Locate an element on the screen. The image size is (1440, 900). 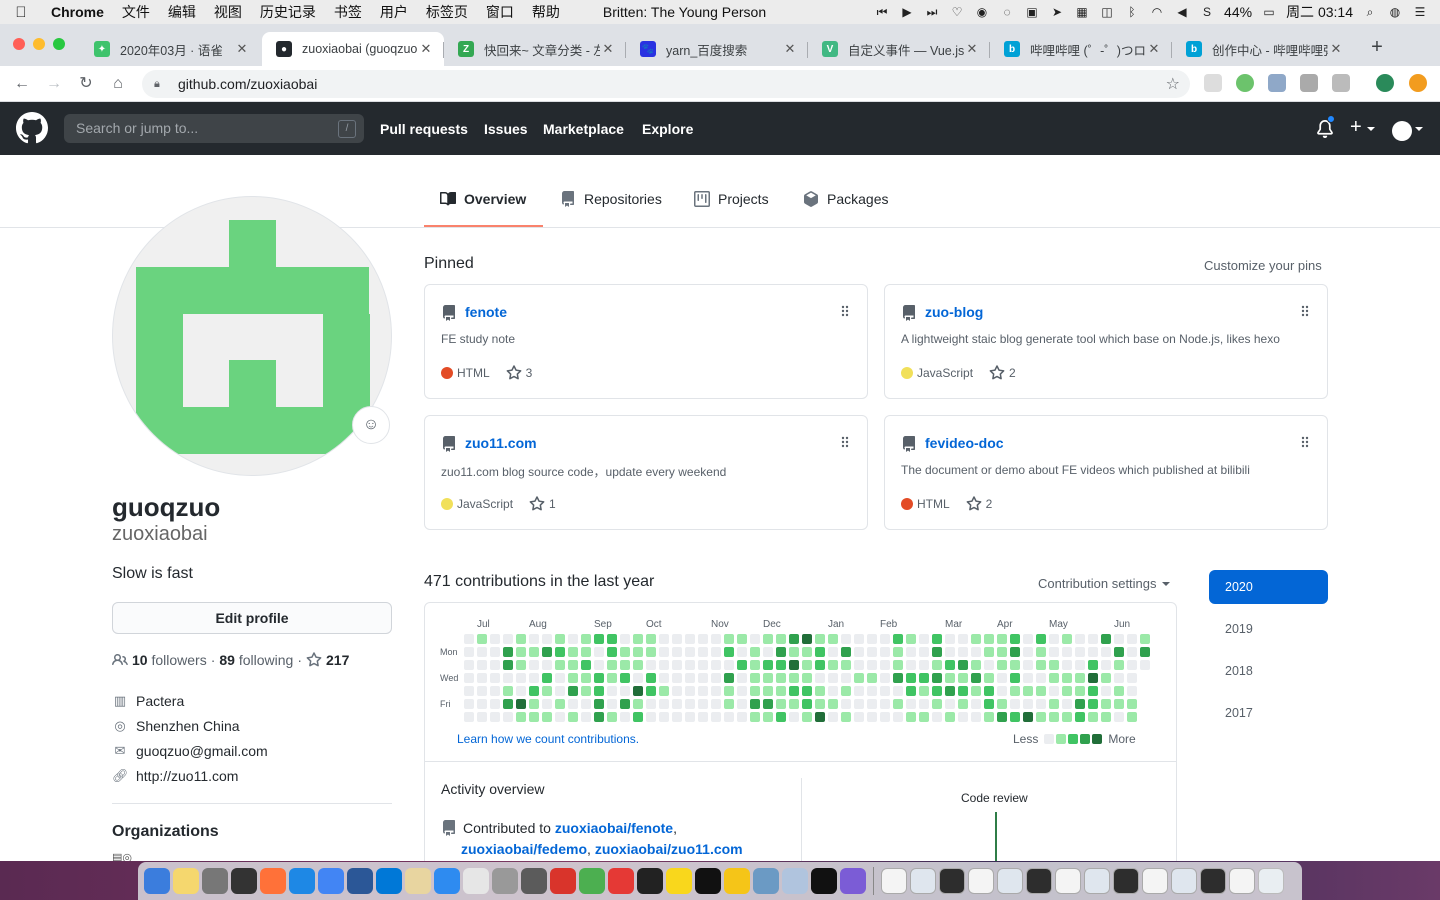
pinned-repo-stars-link: 1 is located at coordinates (542, 504).